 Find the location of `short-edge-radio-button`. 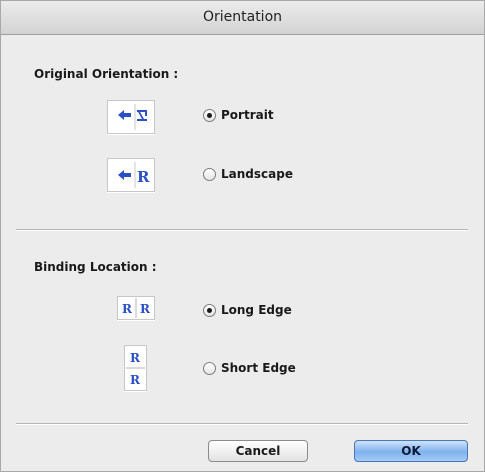

short-edge-radio-button is located at coordinates (209, 368).